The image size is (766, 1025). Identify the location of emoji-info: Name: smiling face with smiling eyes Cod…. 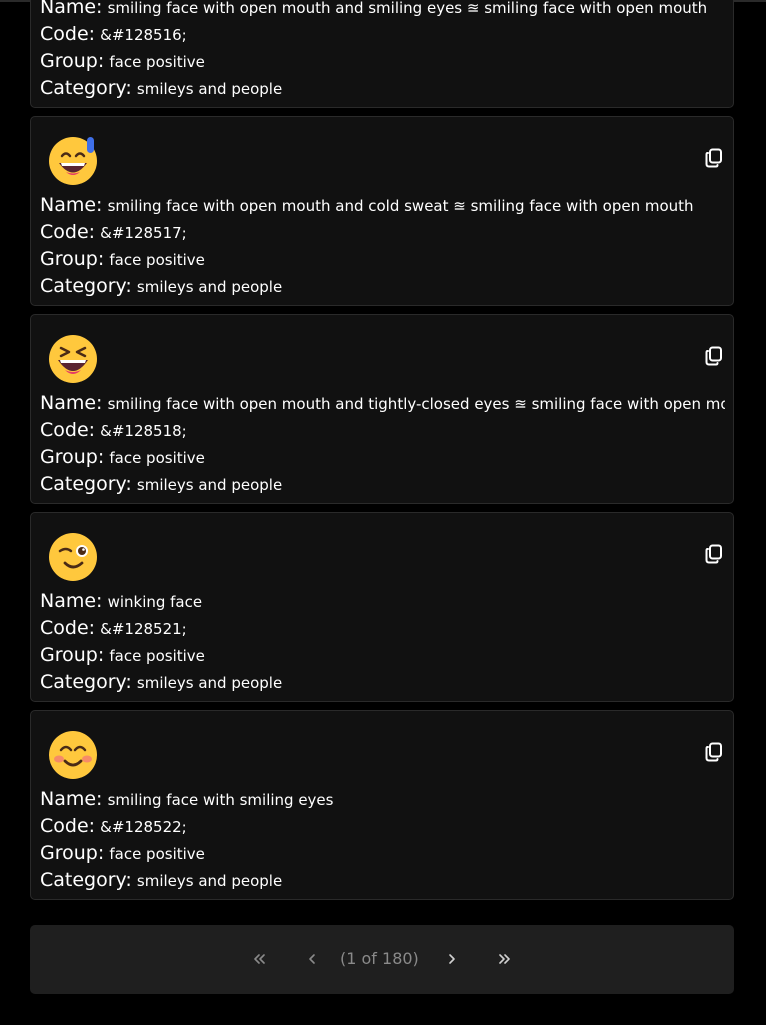
(382, 840).